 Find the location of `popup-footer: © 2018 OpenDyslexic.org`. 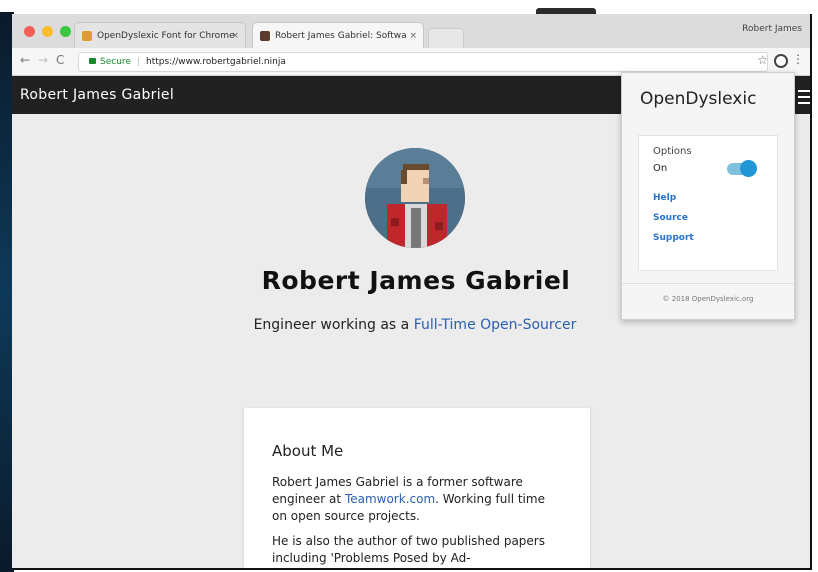

popup-footer: © 2018 OpenDyslexic.org is located at coordinates (708, 299).